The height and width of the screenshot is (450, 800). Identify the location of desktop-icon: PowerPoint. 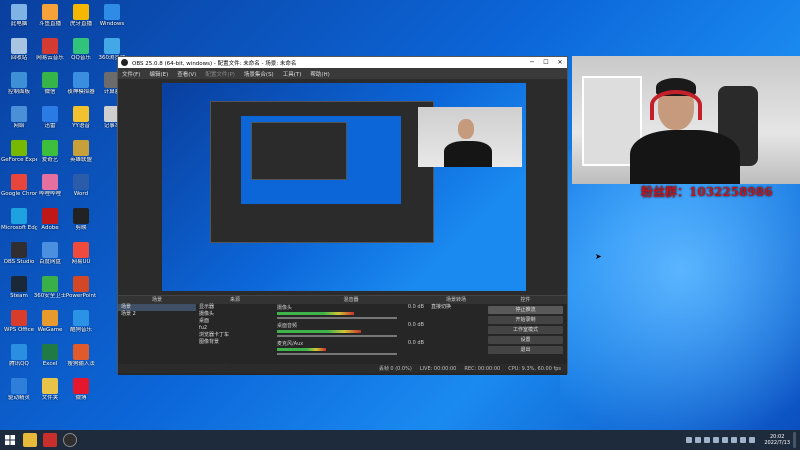
(81, 293).